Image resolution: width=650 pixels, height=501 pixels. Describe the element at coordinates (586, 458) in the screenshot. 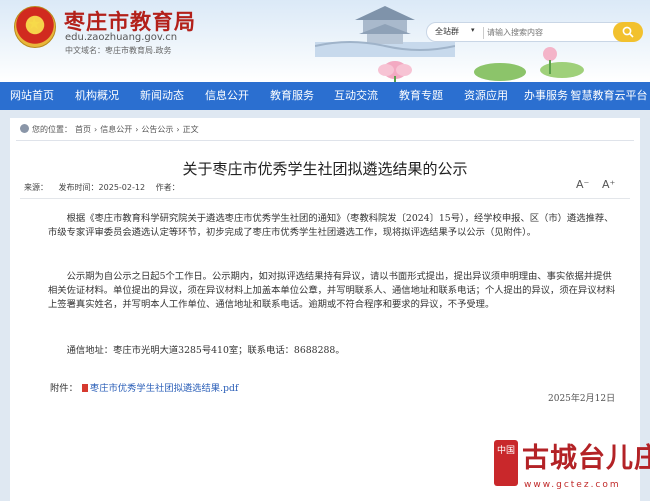

I see `watermark-title: 古城台儿庄` at that location.